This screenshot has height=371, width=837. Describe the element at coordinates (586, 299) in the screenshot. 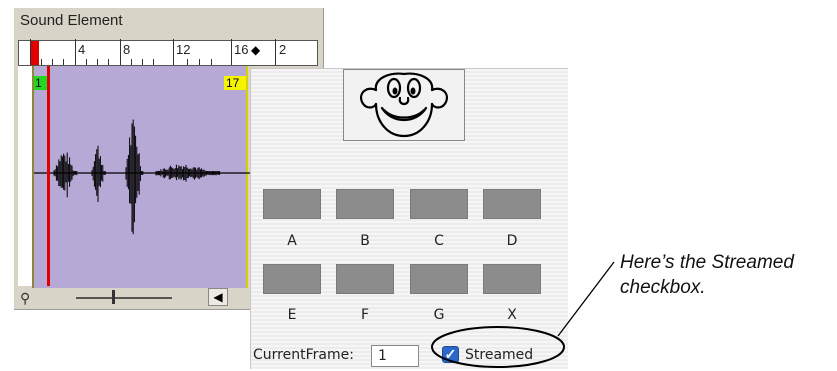

I see `callout-leader-line` at that location.